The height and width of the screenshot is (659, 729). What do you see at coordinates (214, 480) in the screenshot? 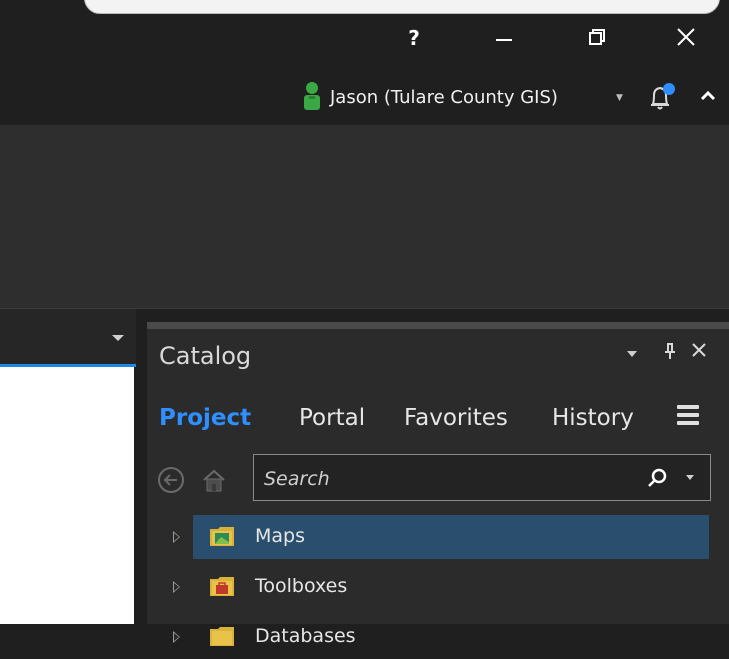
I see `home-icon` at bounding box center [214, 480].